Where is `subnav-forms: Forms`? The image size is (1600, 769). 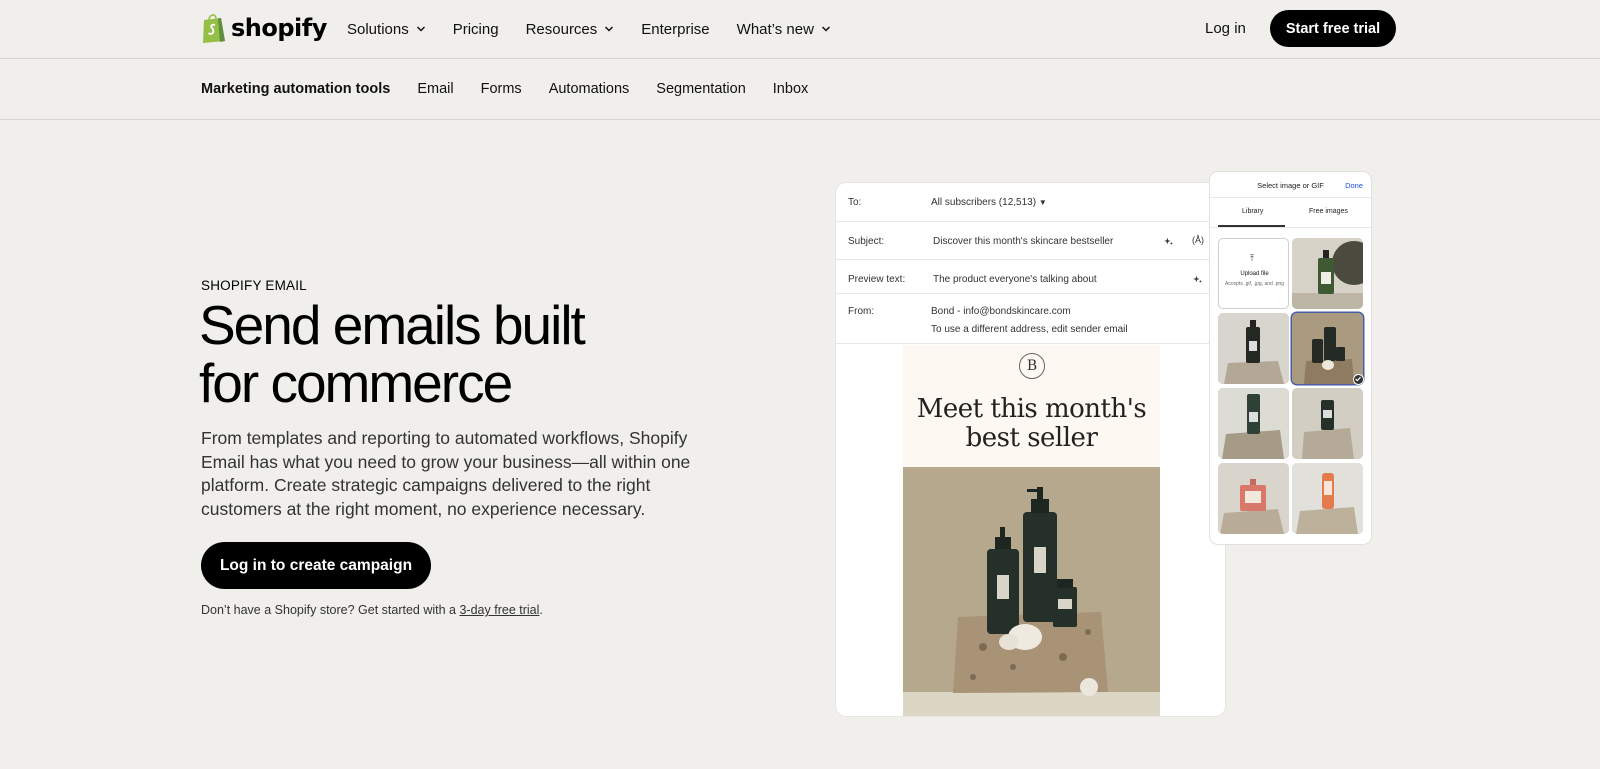
subnav-forms: Forms is located at coordinates (501, 89).